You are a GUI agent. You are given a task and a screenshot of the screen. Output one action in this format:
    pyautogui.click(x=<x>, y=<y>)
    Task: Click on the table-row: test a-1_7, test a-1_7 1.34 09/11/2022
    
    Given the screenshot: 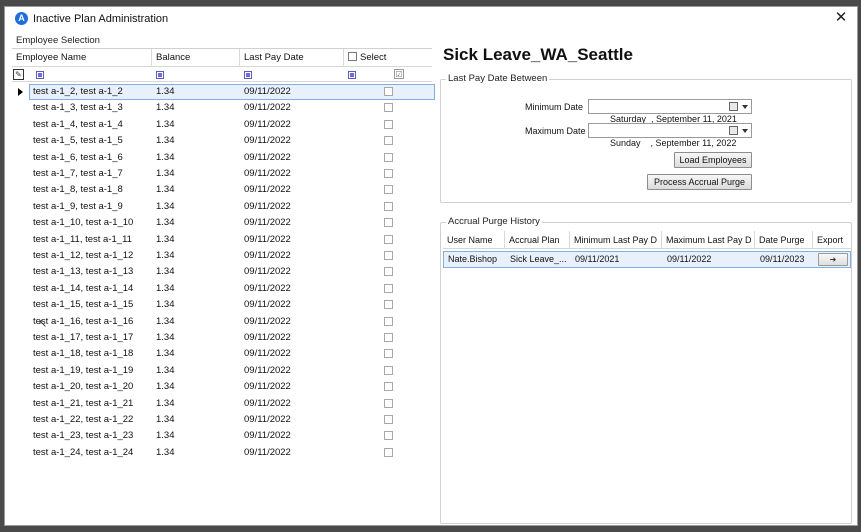 What is the action you would take?
    pyautogui.click(x=222, y=174)
    